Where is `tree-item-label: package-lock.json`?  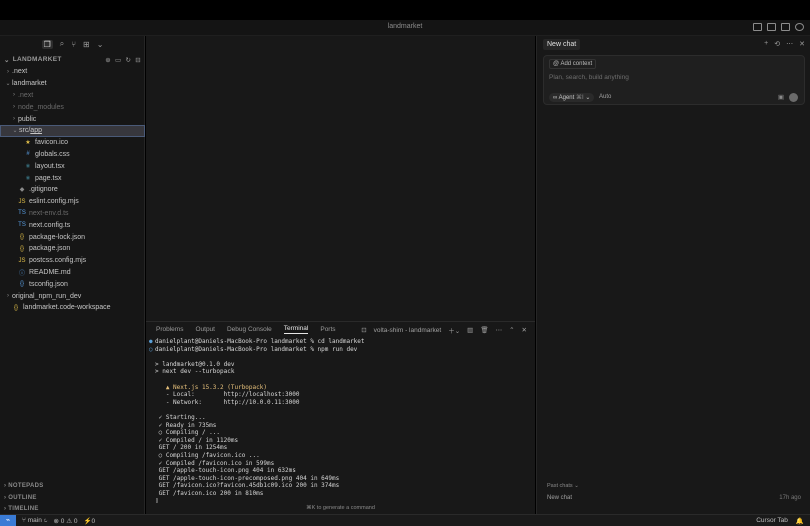
tree-item-label: package-lock.json is located at coordinates (57, 237).